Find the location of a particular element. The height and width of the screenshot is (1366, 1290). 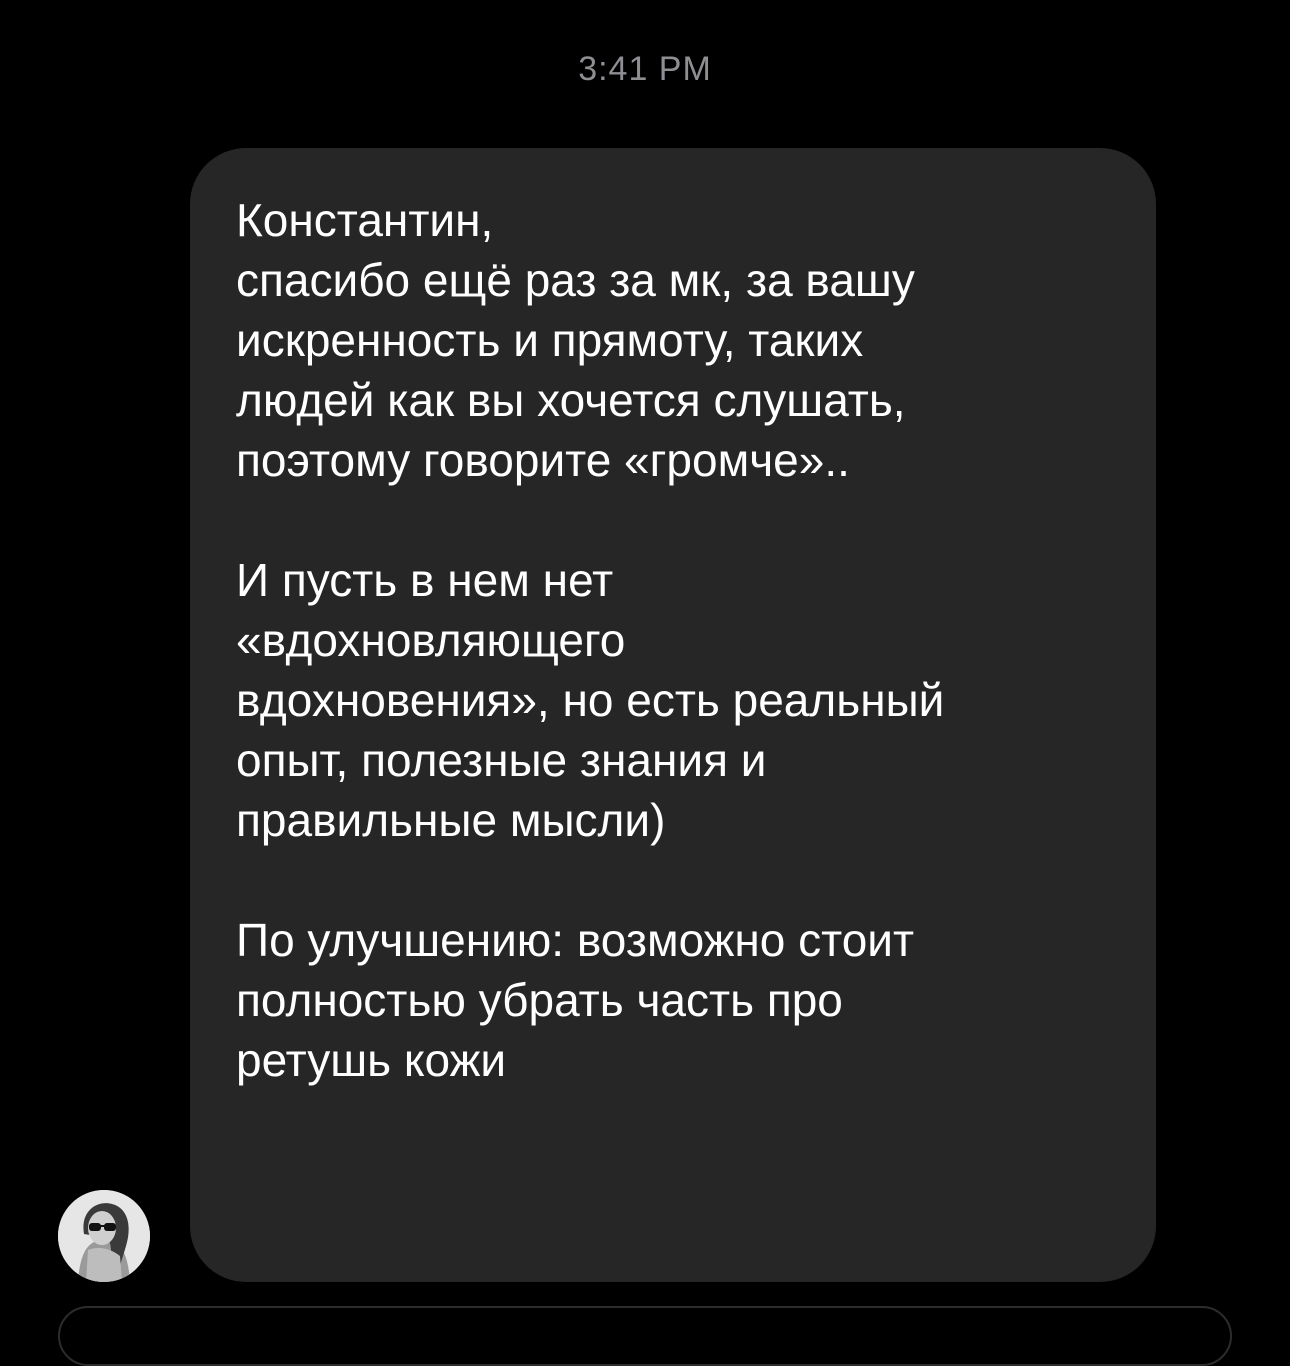

message-composer is located at coordinates (645, 1336).